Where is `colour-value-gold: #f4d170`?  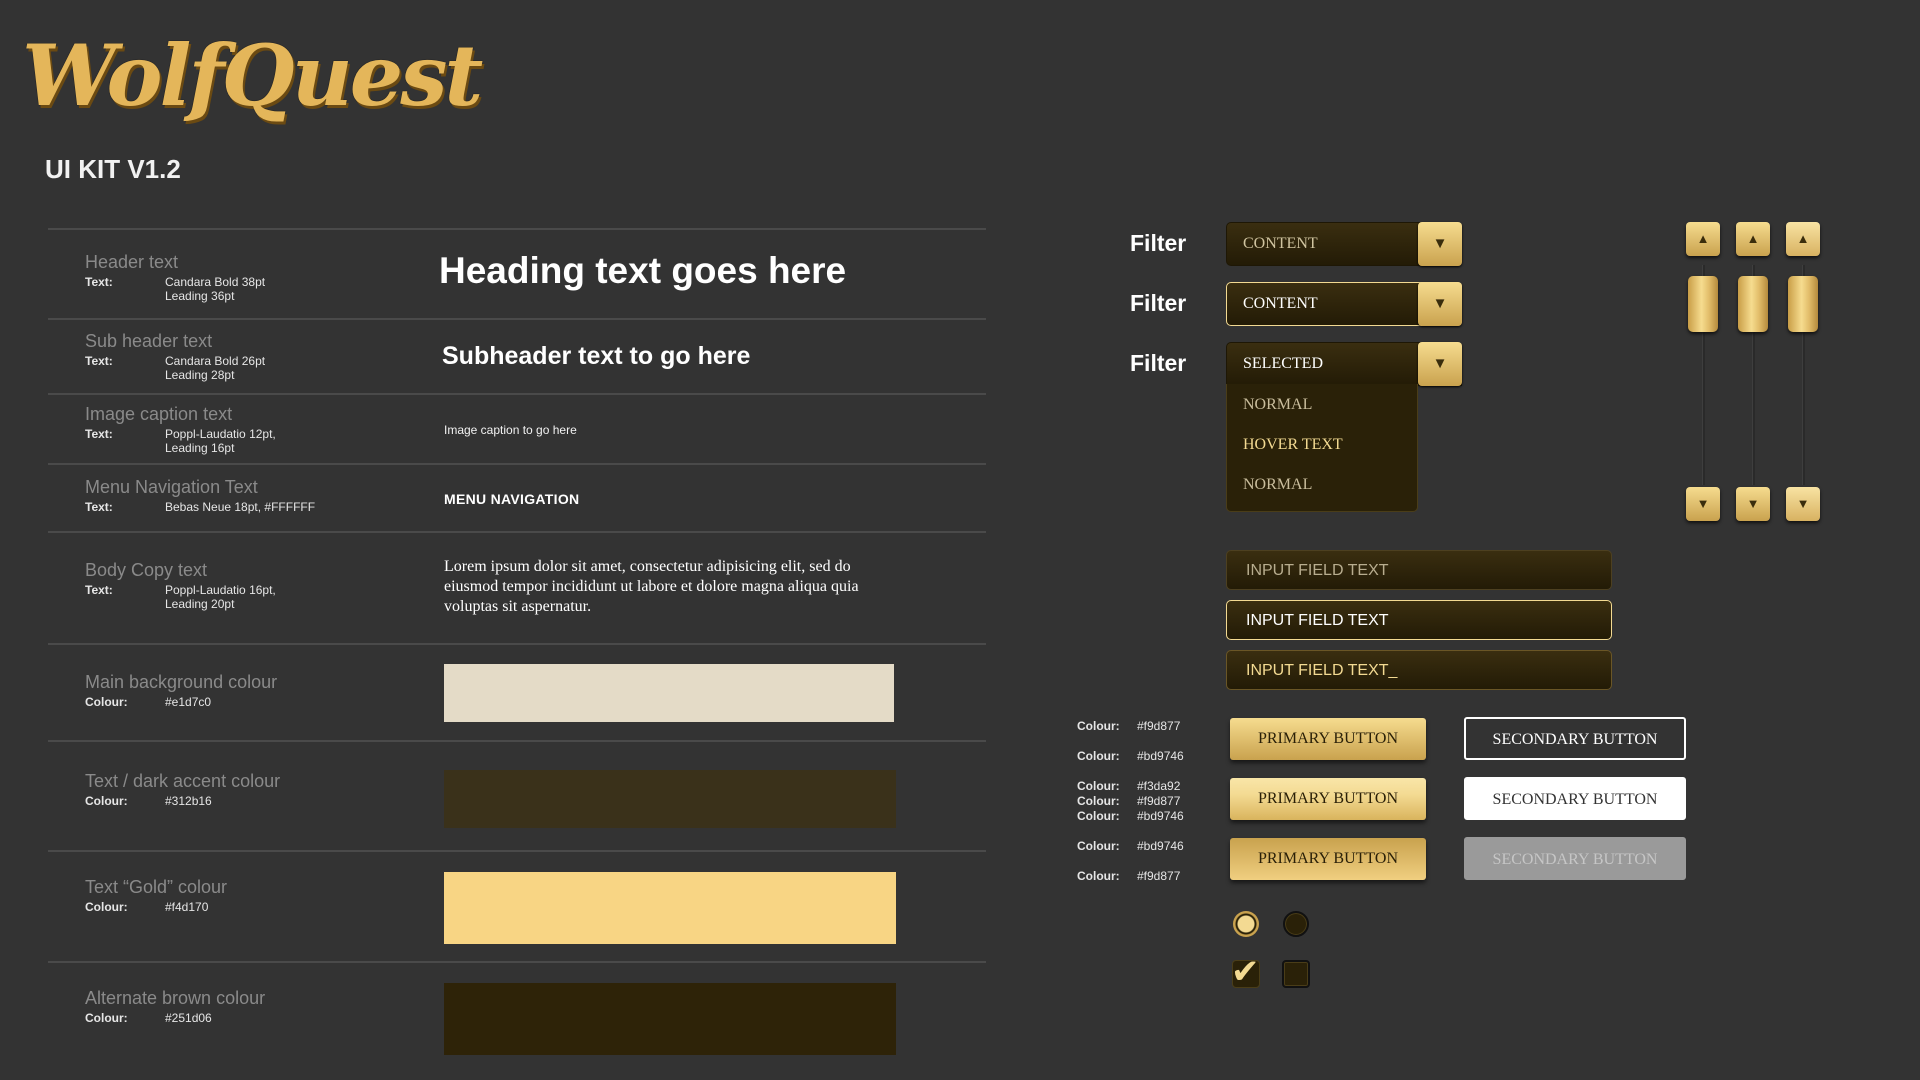
colour-value-gold: #f4d170 is located at coordinates (187, 907).